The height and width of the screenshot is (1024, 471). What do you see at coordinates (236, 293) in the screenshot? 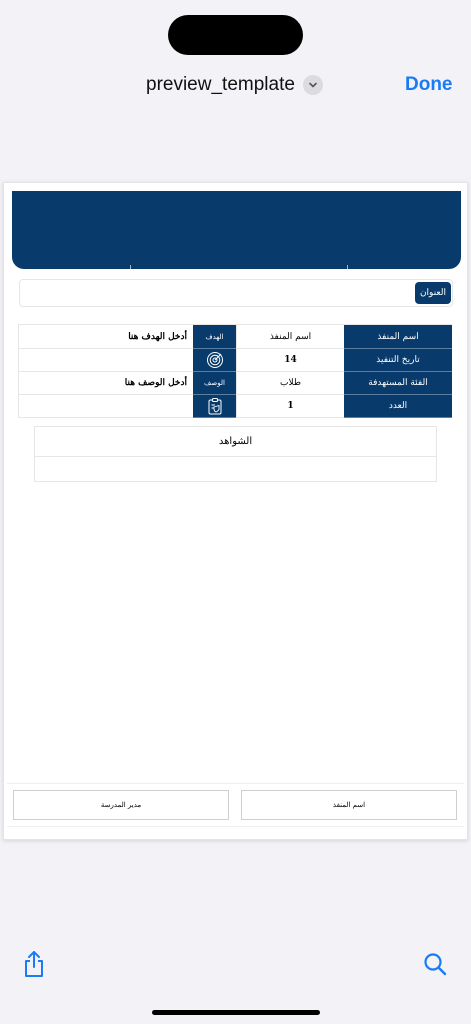
I see `title-row: العنوان` at bounding box center [236, 293].